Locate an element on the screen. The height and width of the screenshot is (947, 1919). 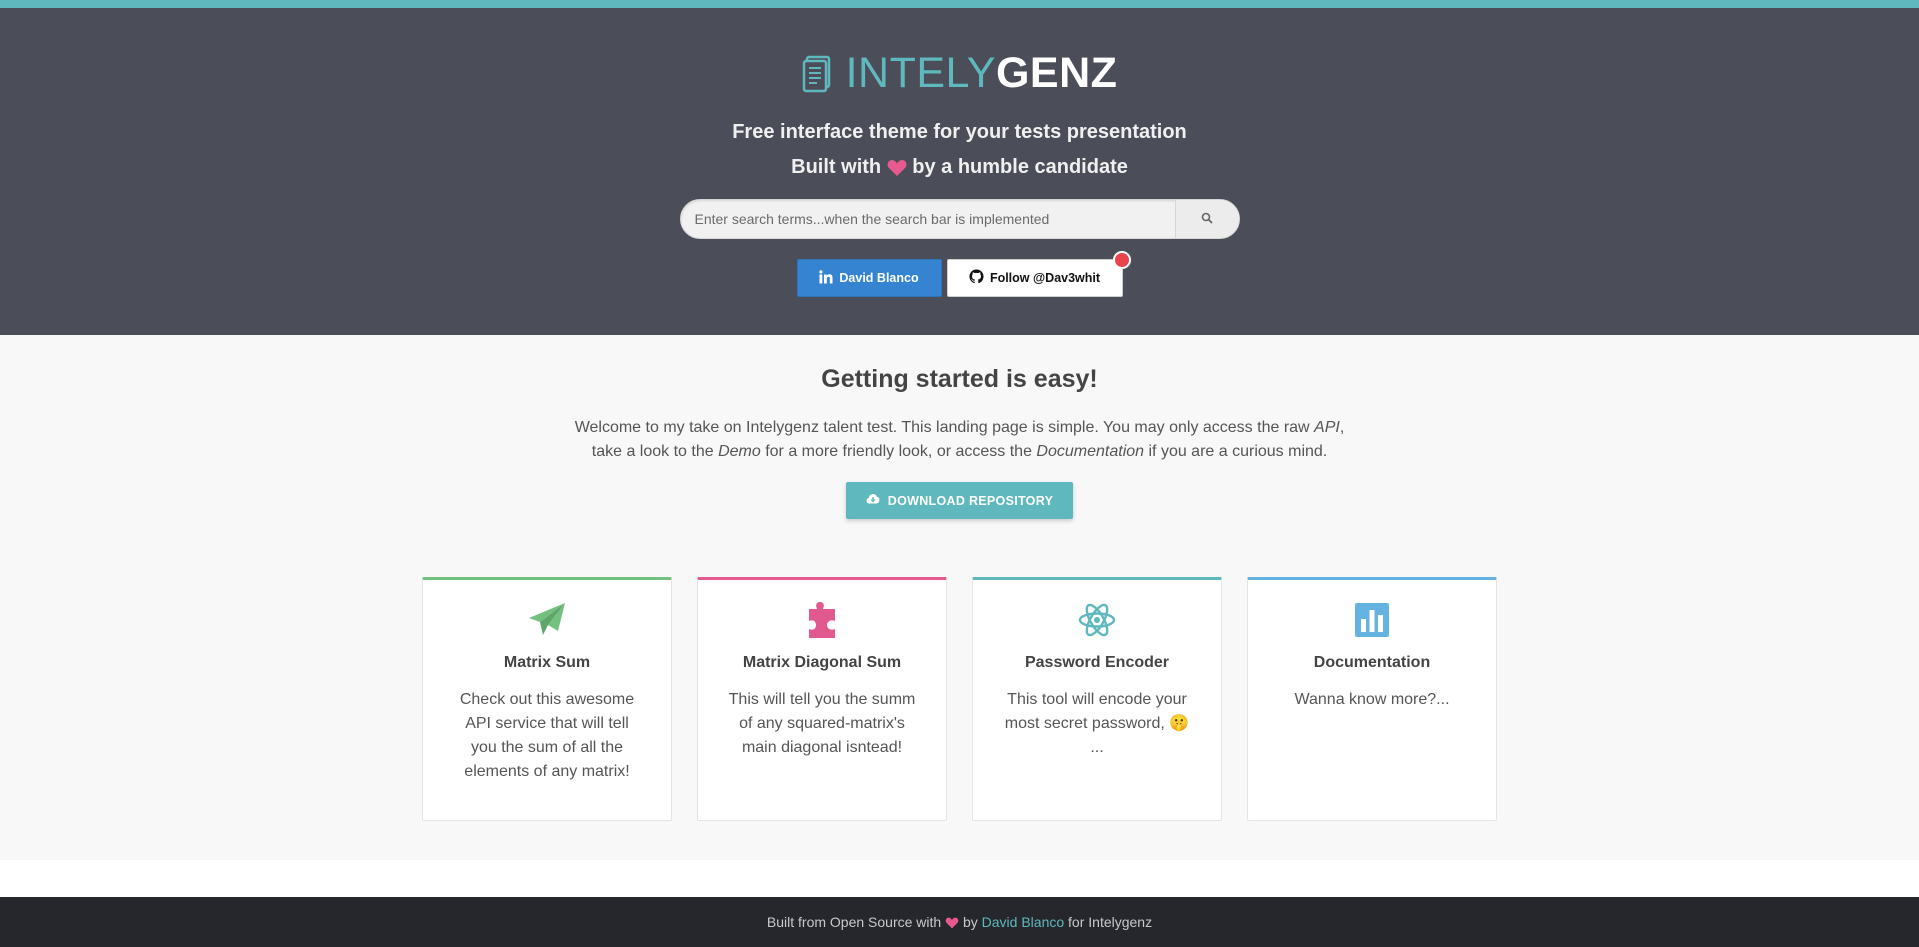
brand-logo: INTELYGENZ is located at coordinates (959, 55).